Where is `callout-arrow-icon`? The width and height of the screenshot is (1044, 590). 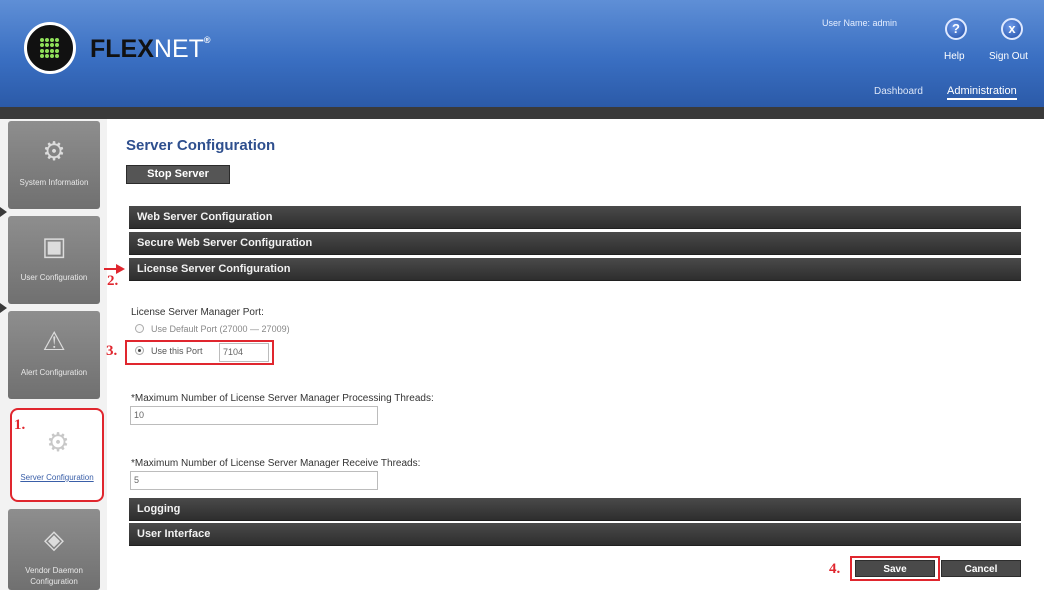 callout-arrow-icon is located at coordinates (120, 269).